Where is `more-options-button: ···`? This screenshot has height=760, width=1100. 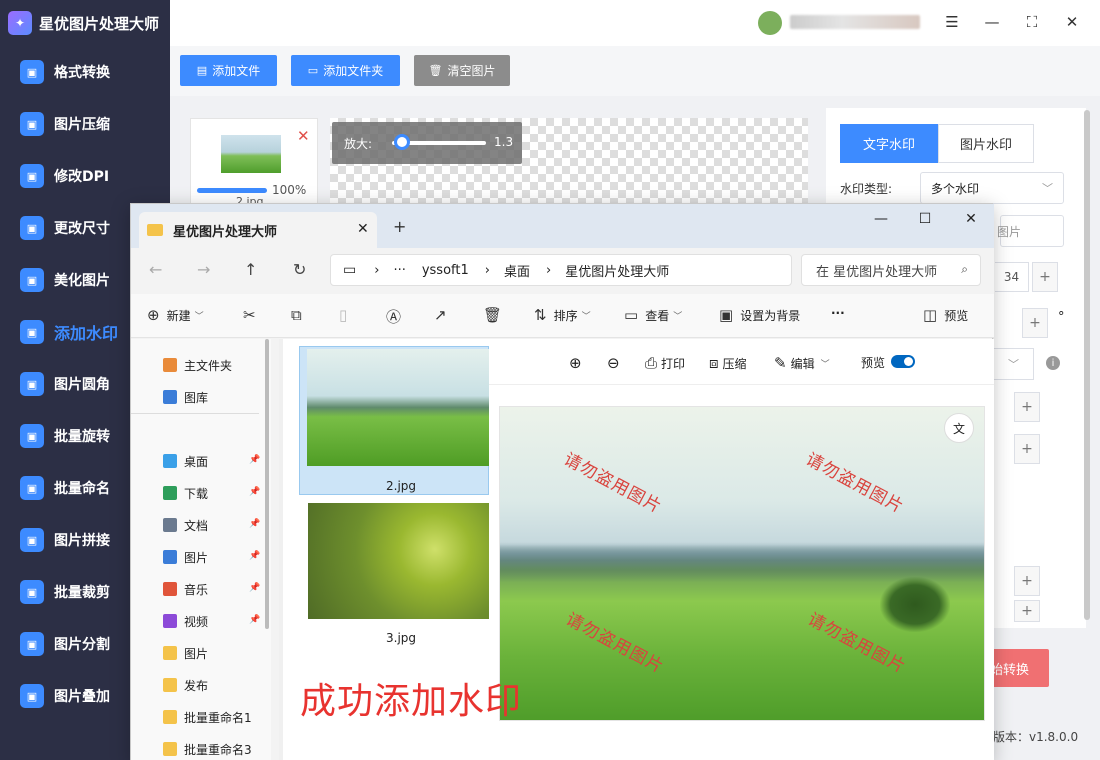
more-options-button: ··· is located at coordinates (838, 313).